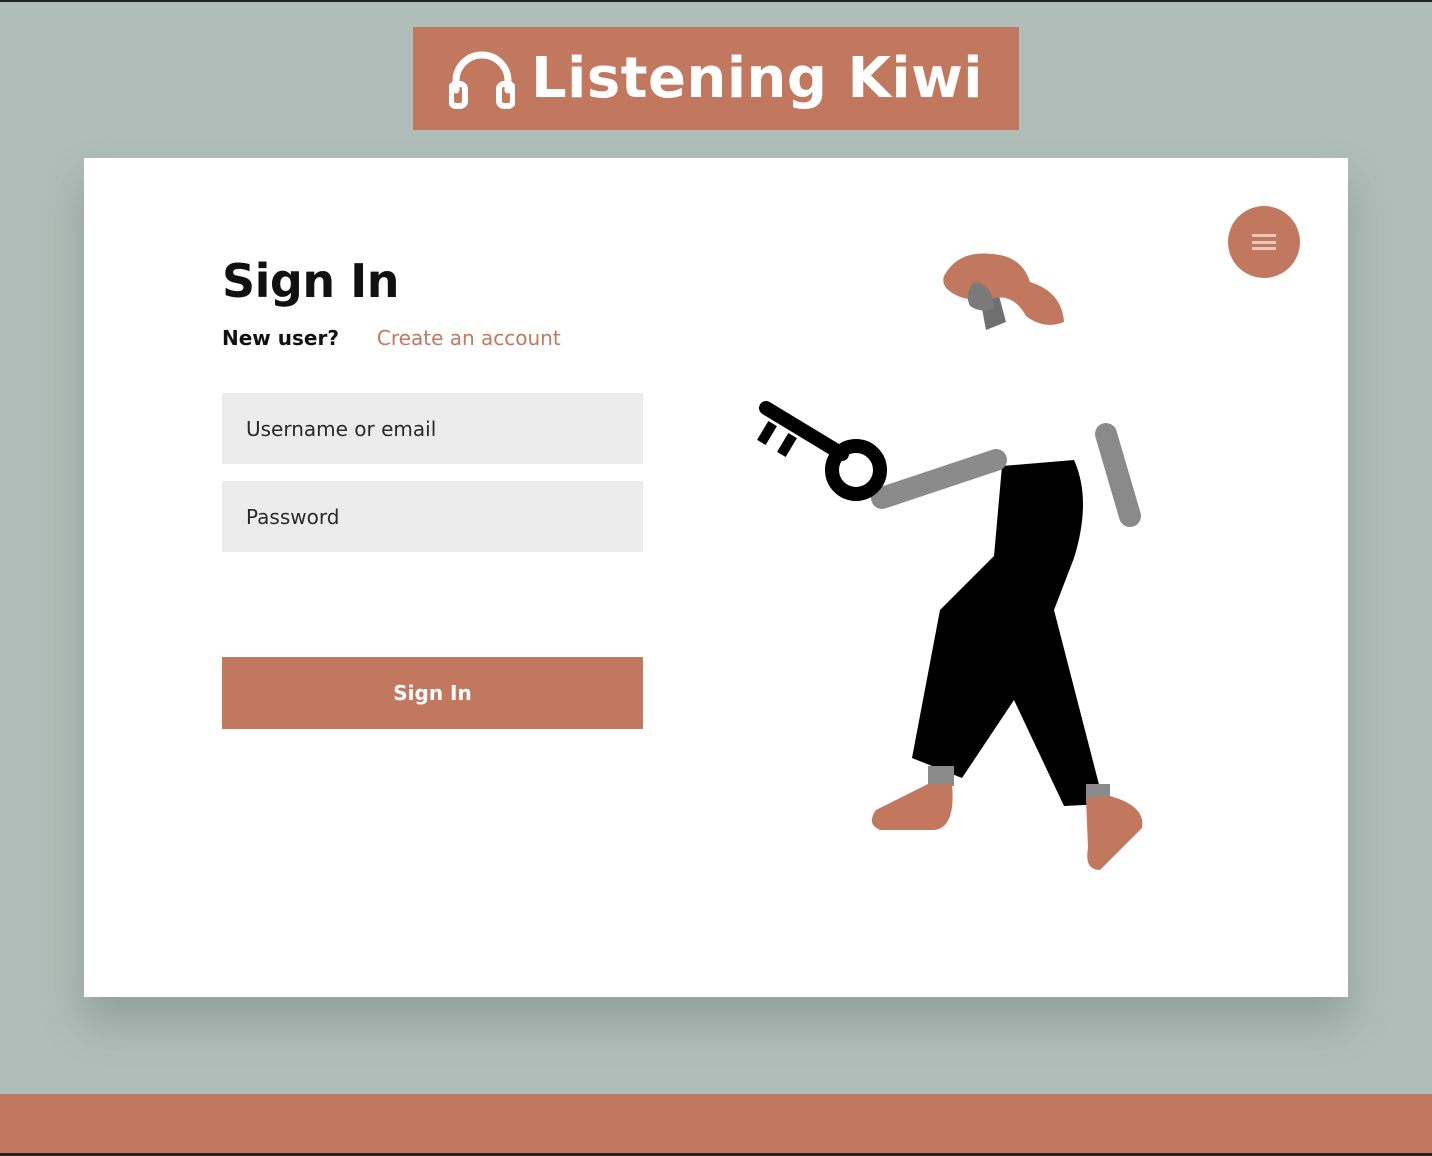  Describe the element at coordinates (469, 338) in the screenshot. I see `create-account-link: Create an account` at that location.